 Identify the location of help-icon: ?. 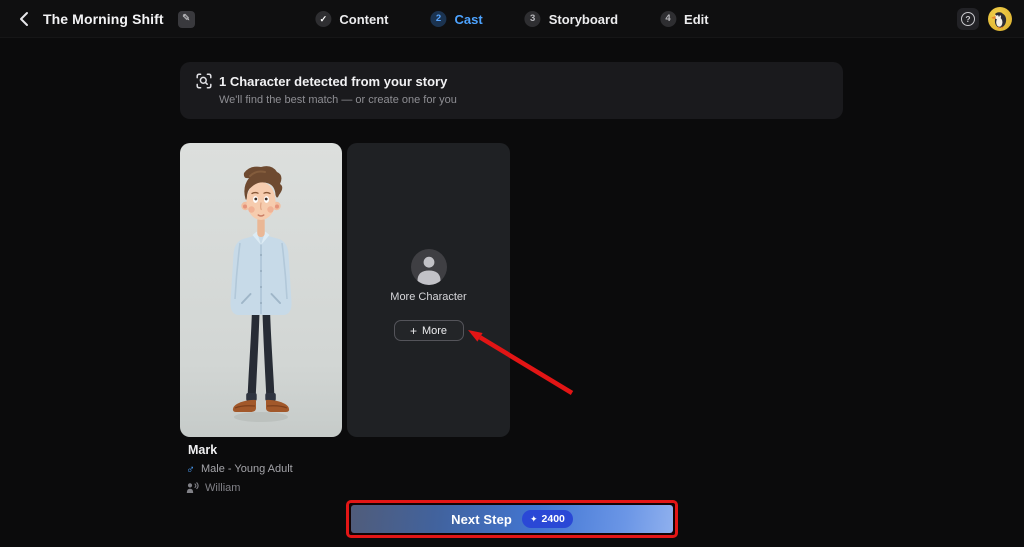
(968, 19).